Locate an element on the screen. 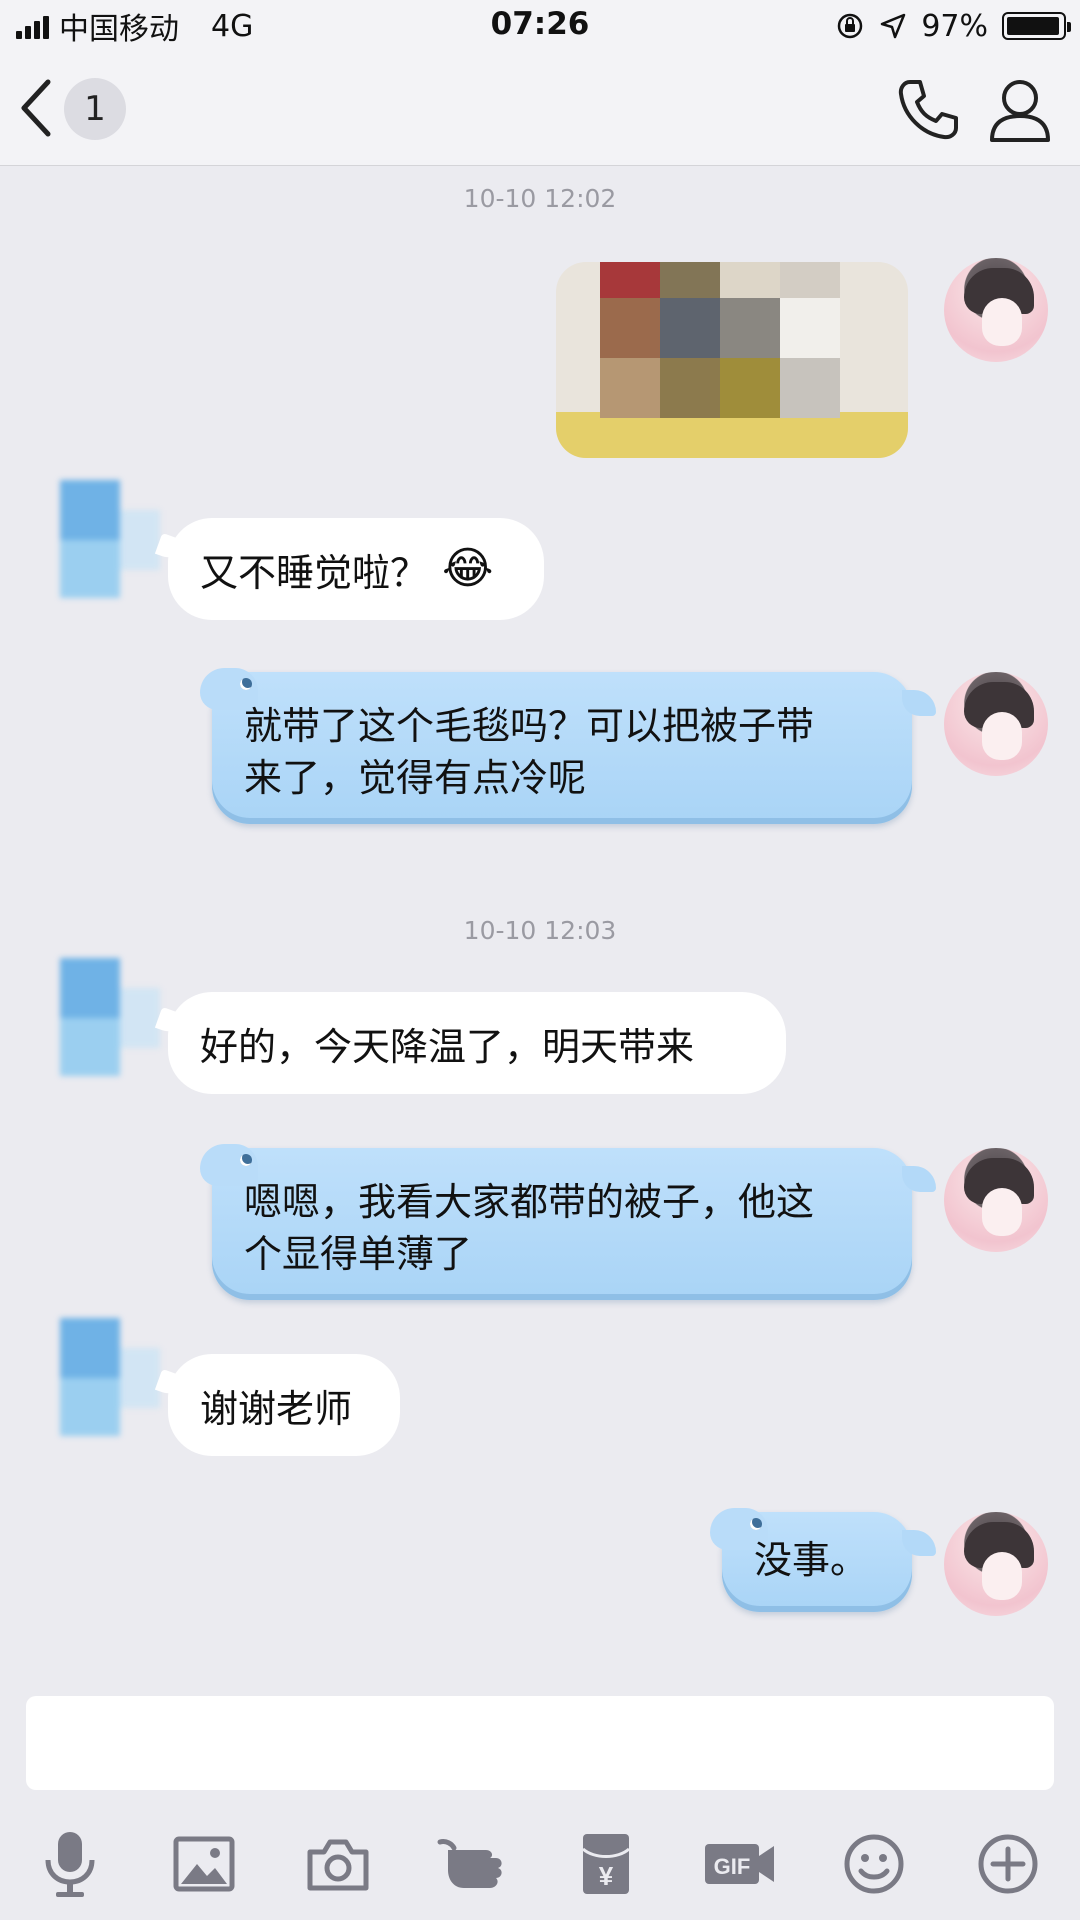 The width and height of the screenshot is (1080, 1920). location-icon is located at coordinates (893, 26).